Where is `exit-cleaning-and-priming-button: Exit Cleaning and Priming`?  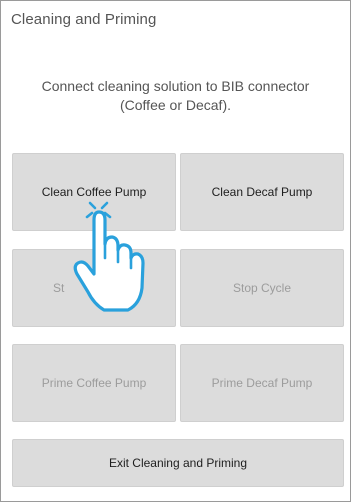
exit-cleaning-and-priming-button: Exit Cleaning and Priming is located at coordinates (178, 463).